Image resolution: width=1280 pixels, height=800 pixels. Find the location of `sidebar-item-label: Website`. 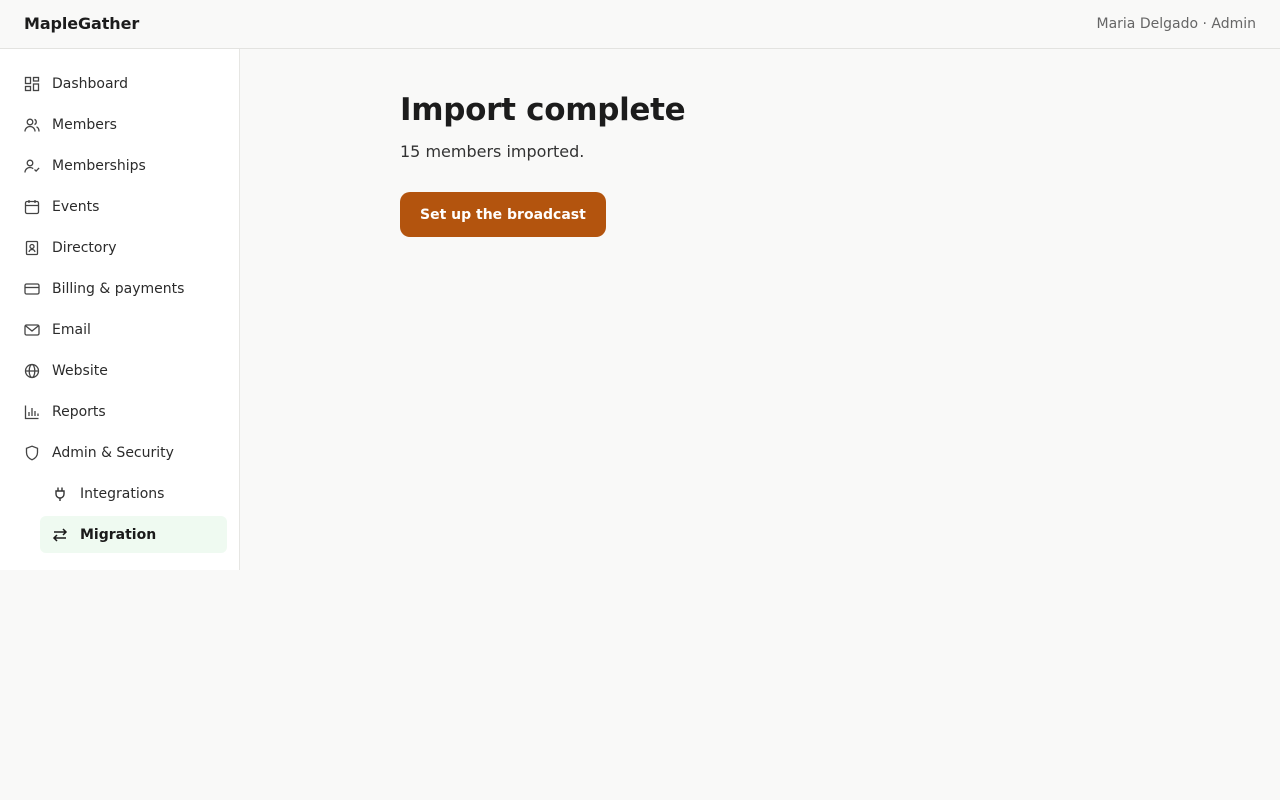

sidebar-item-label: Website is located at coordinates (80, 370).